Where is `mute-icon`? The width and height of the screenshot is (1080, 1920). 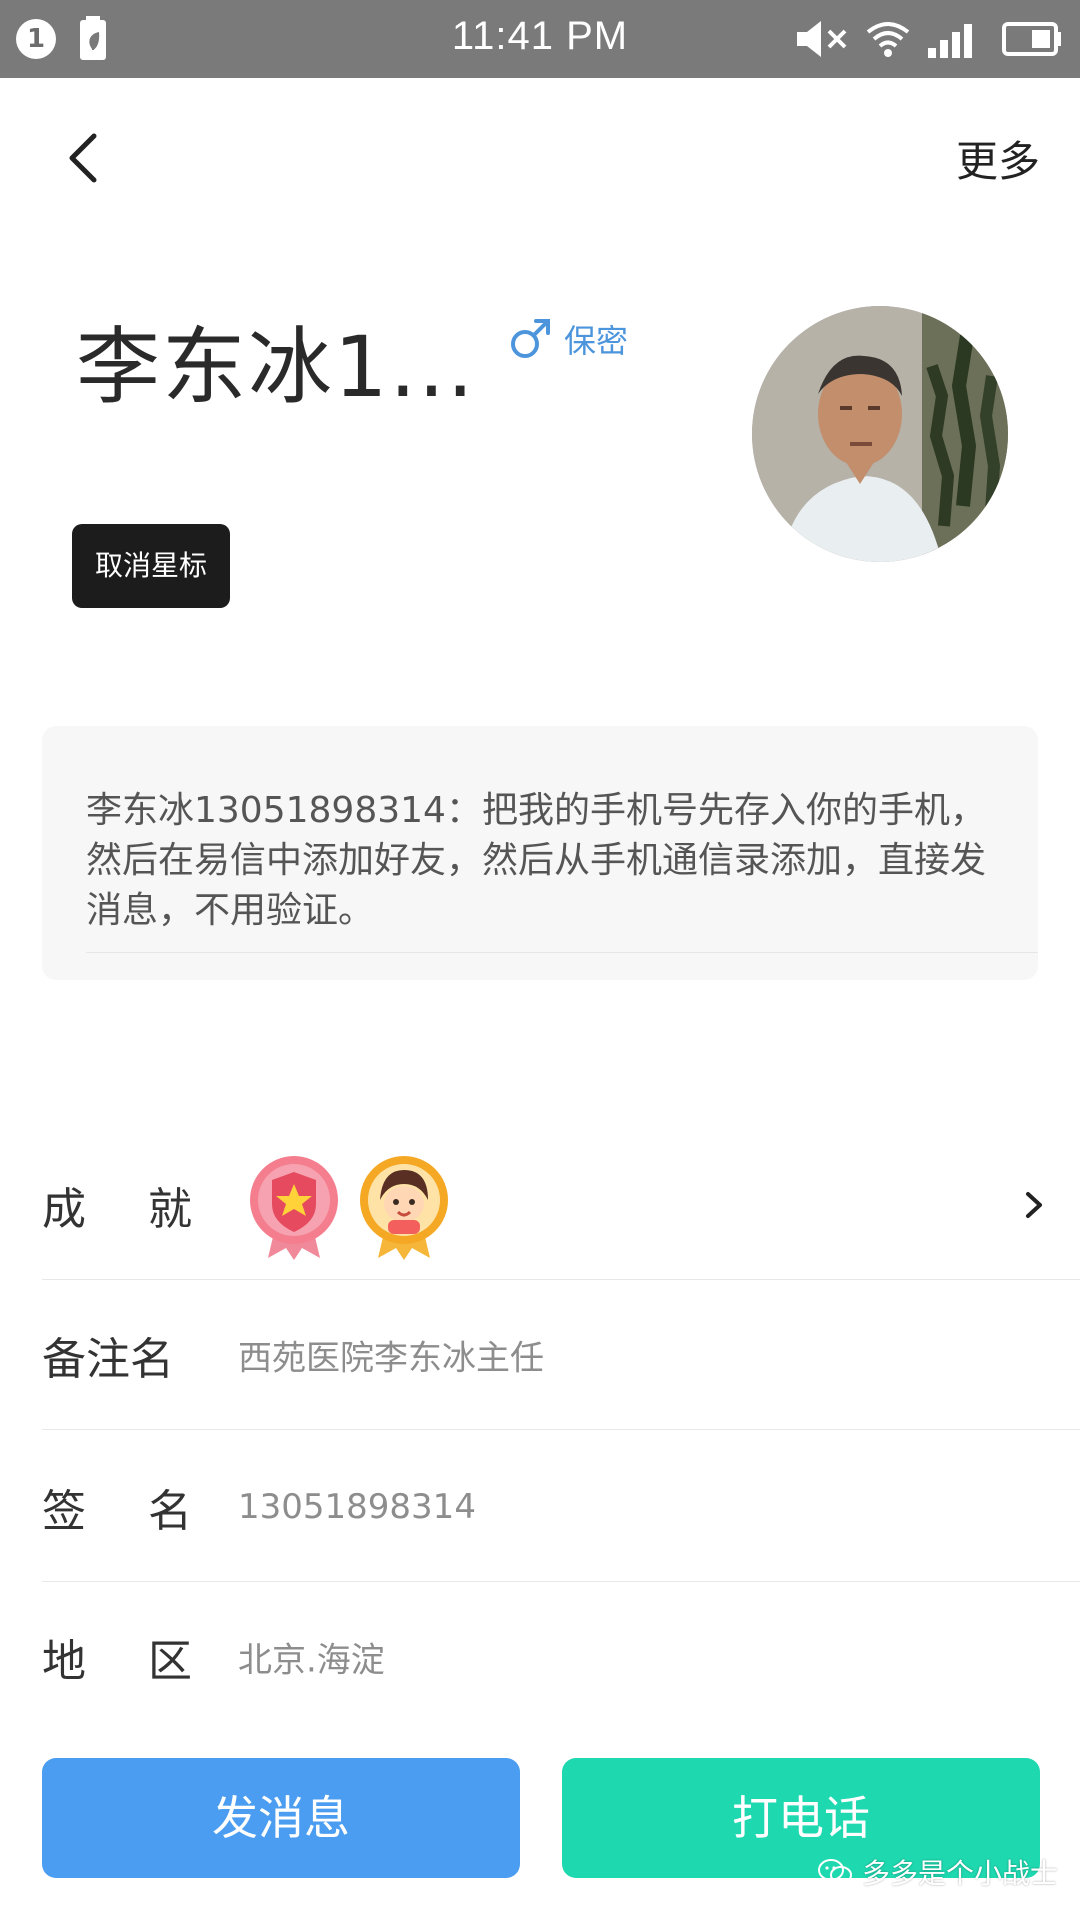
mute-icon is located at coordinates (822, 39).